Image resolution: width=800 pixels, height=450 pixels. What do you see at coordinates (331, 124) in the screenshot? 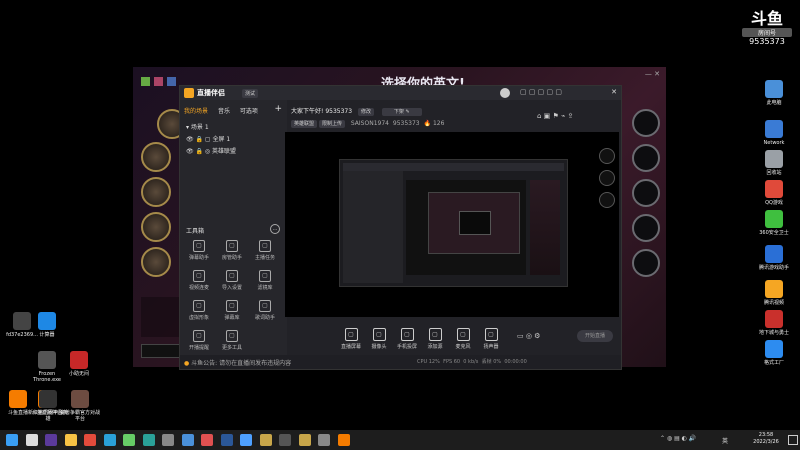
I see `rank-tag: 限制上传` at bounding box center [331, 124].